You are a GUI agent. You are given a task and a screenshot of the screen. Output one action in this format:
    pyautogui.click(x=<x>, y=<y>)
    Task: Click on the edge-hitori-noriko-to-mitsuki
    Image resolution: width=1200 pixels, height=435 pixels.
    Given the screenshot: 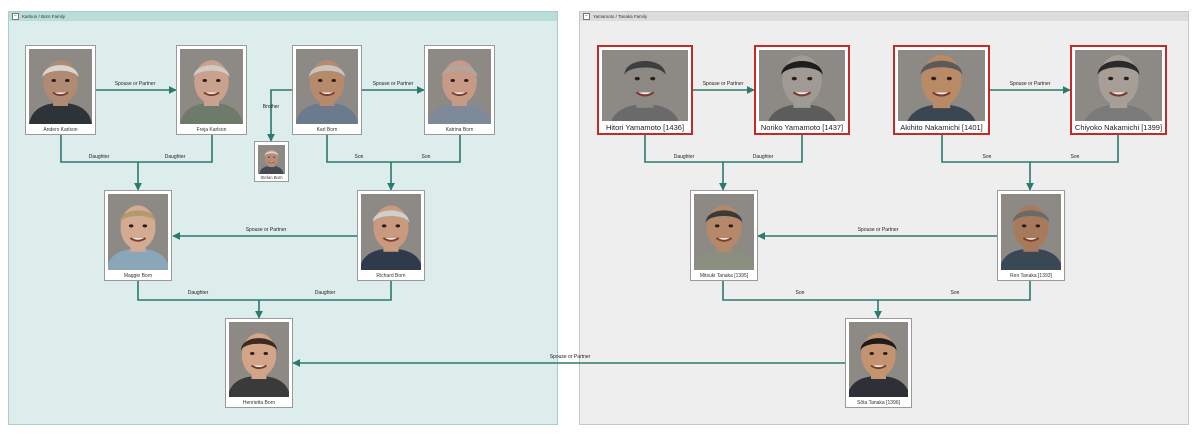 What is the action you would take?
    pyautogui.click(x=723, y=162)
    